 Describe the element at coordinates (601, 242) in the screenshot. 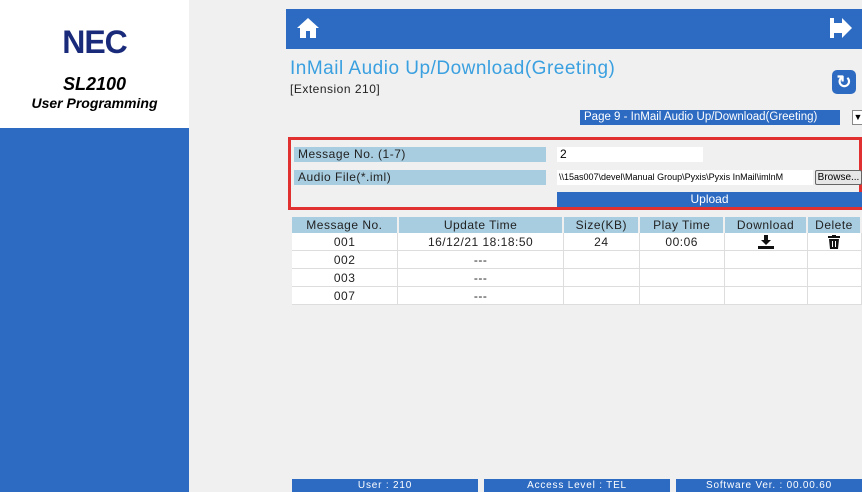

I see `cell-size: 24` at that location.